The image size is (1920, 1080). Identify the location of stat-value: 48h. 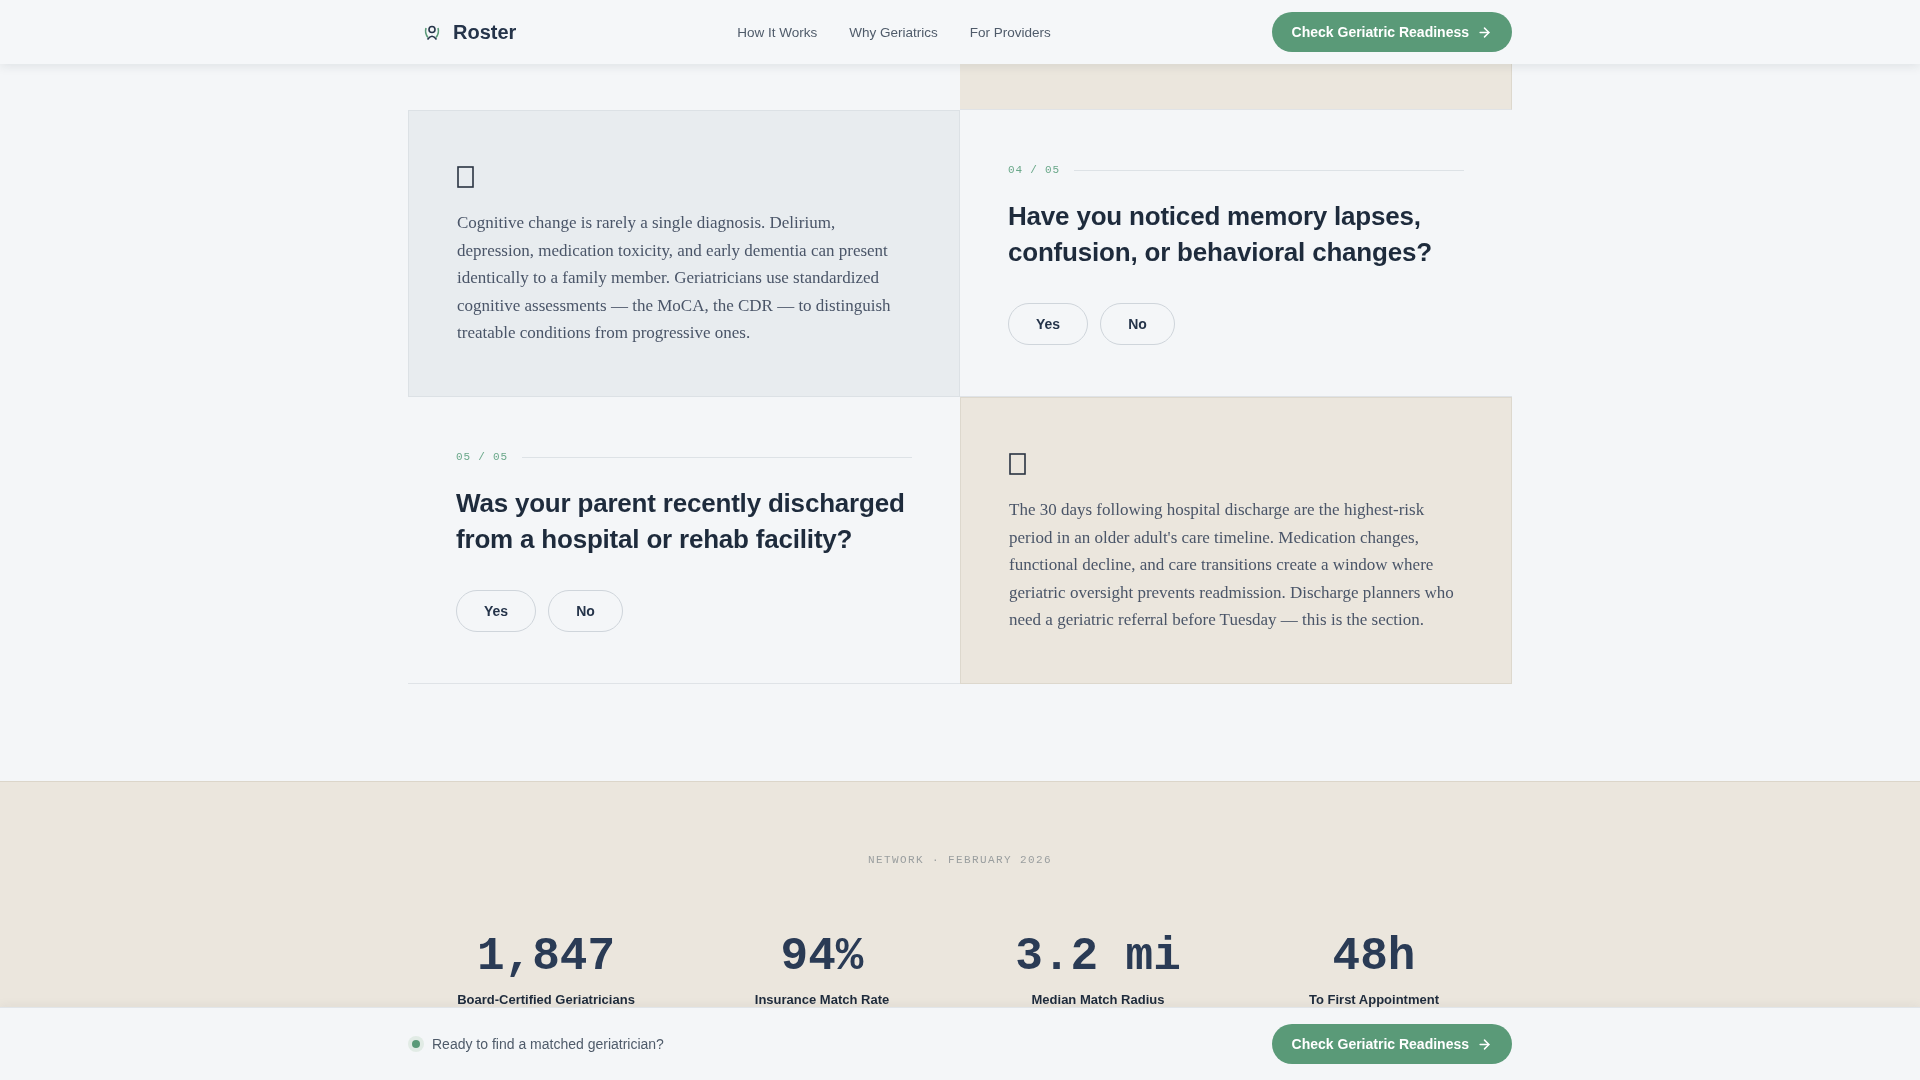
(1374, 957).